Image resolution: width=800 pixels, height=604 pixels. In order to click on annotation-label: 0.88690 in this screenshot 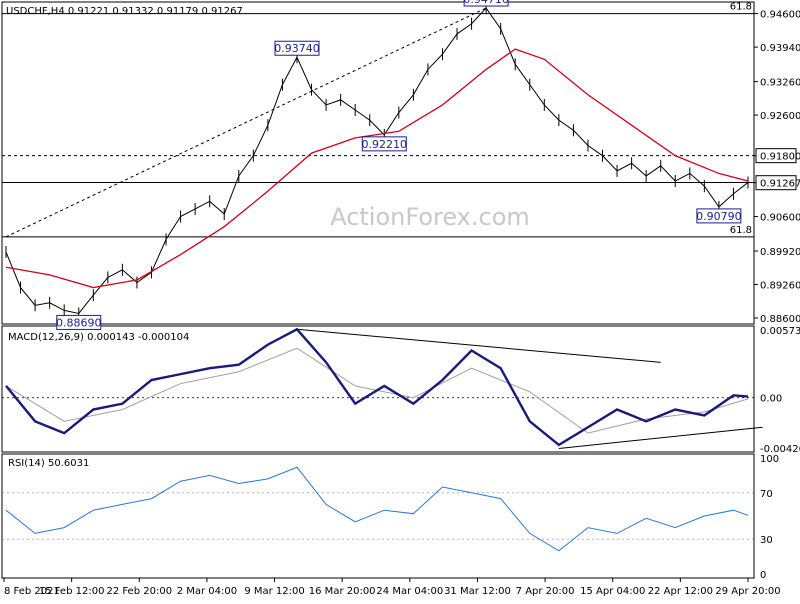, I will do `click(79, 322)`.